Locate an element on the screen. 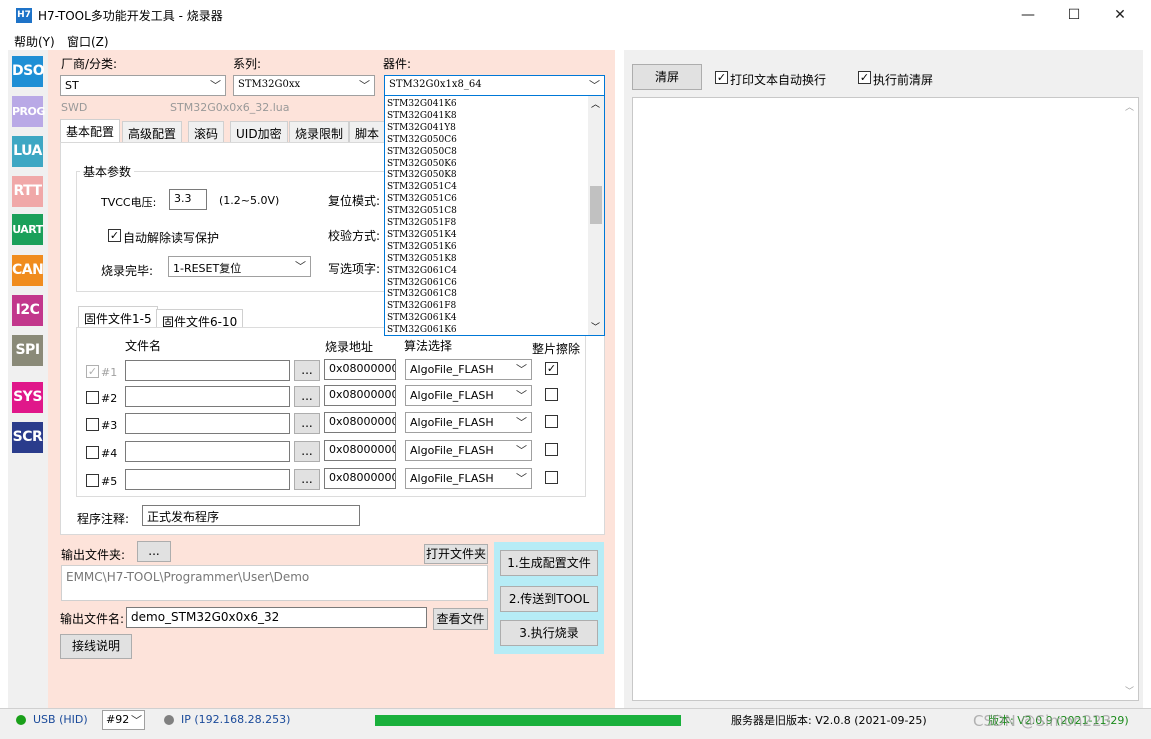 The image size is (1151, 739). dropdown-scrollbar: ︿ ﹀ is located at coordinates (596, 215).